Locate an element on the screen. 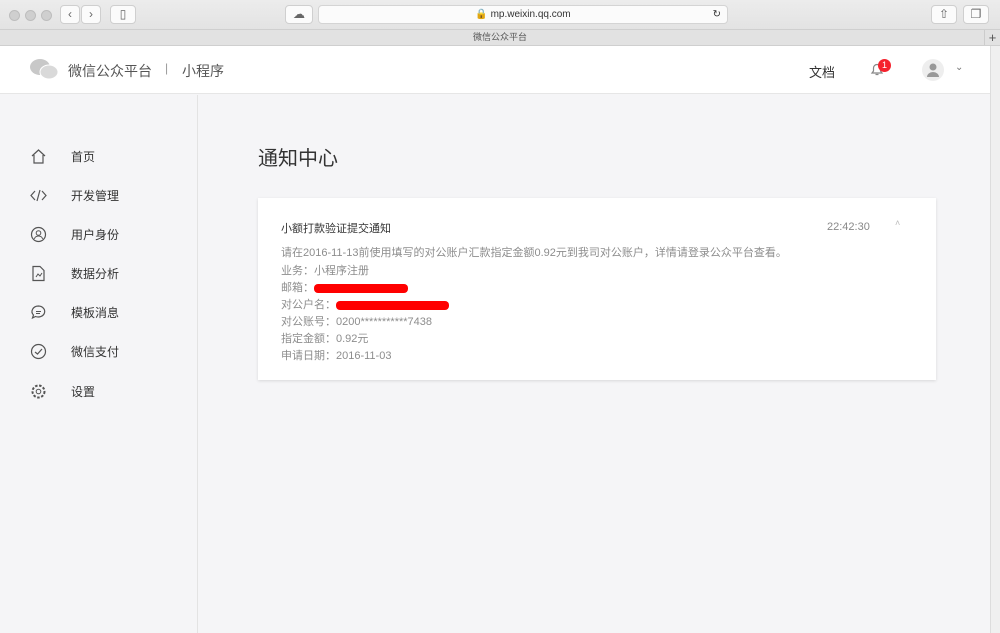  chart-file-icon is located at coordinates (38, 273).